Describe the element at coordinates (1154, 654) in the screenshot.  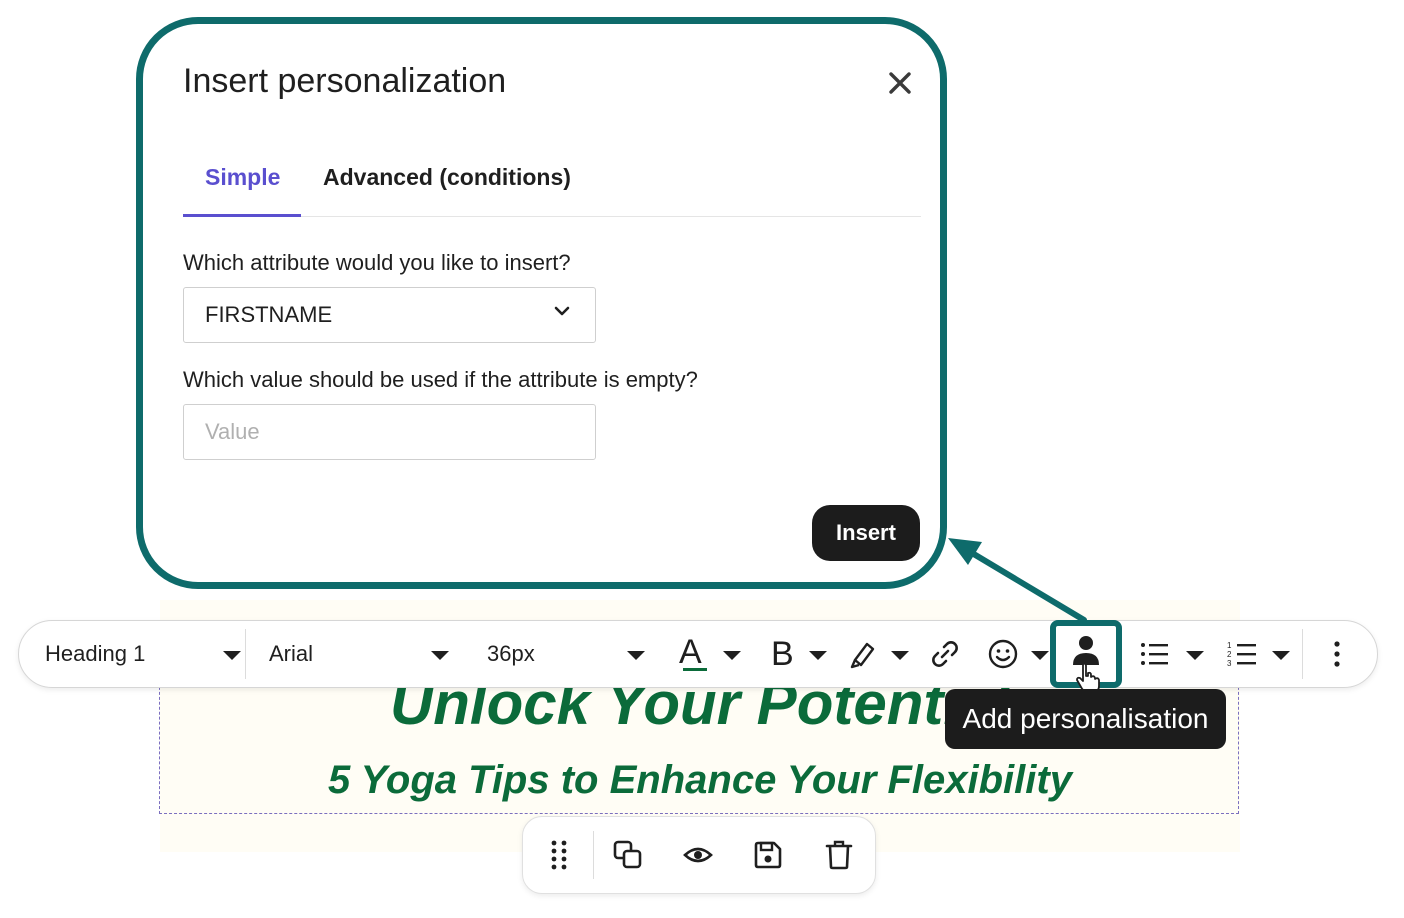
I see `bulleted-list-icon` at that location.